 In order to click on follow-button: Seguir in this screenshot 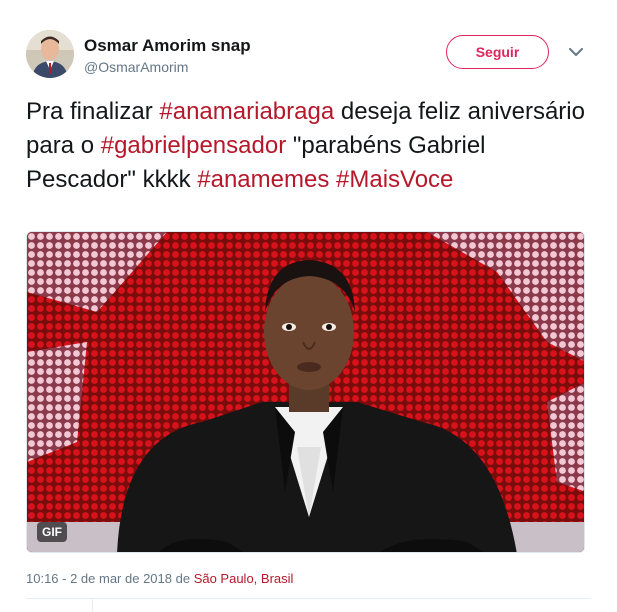, I will do `click(497, 52)`.